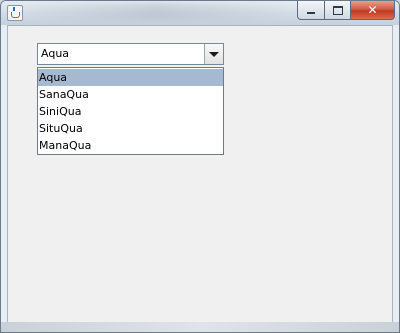  I want to click on combo-selected-value: Aqua, so click(55, 53).